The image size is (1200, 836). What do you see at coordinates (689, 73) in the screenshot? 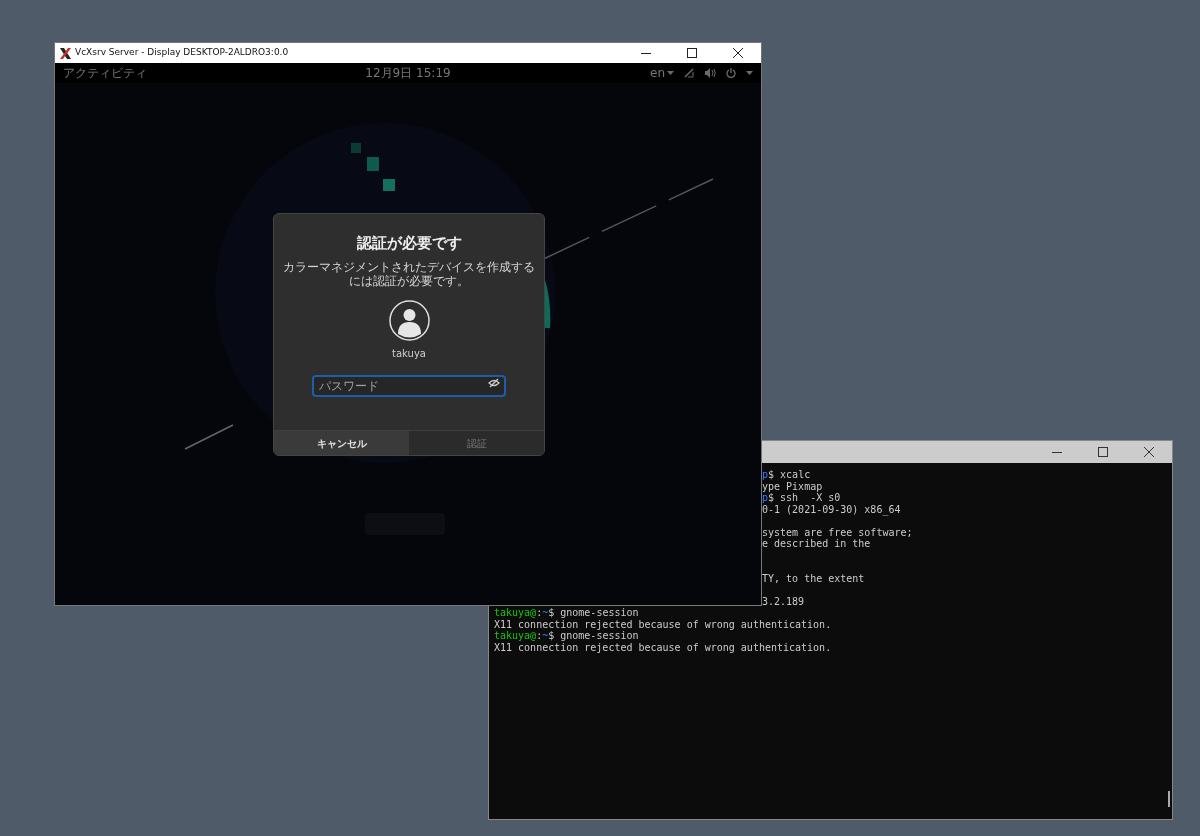
I see `network-icon` at bounding box center [689, 73].